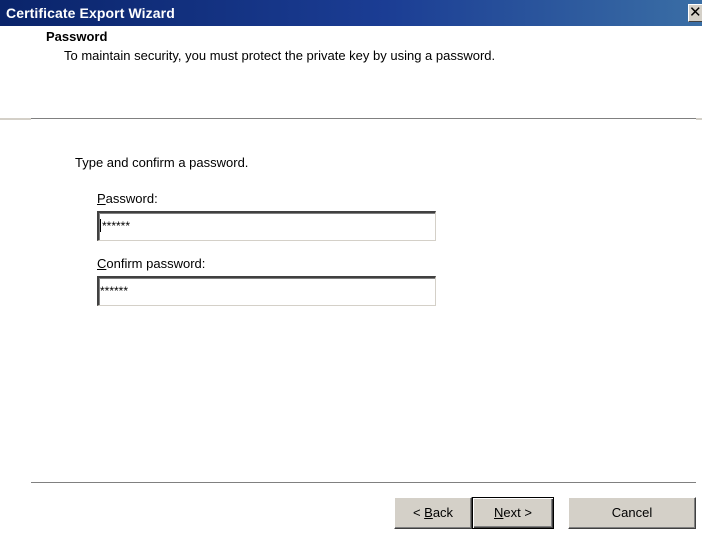 Image resolution: width=702 pixels, height=543 pixels. I want to click on confirm-password-field: ******, so click(266, 291).